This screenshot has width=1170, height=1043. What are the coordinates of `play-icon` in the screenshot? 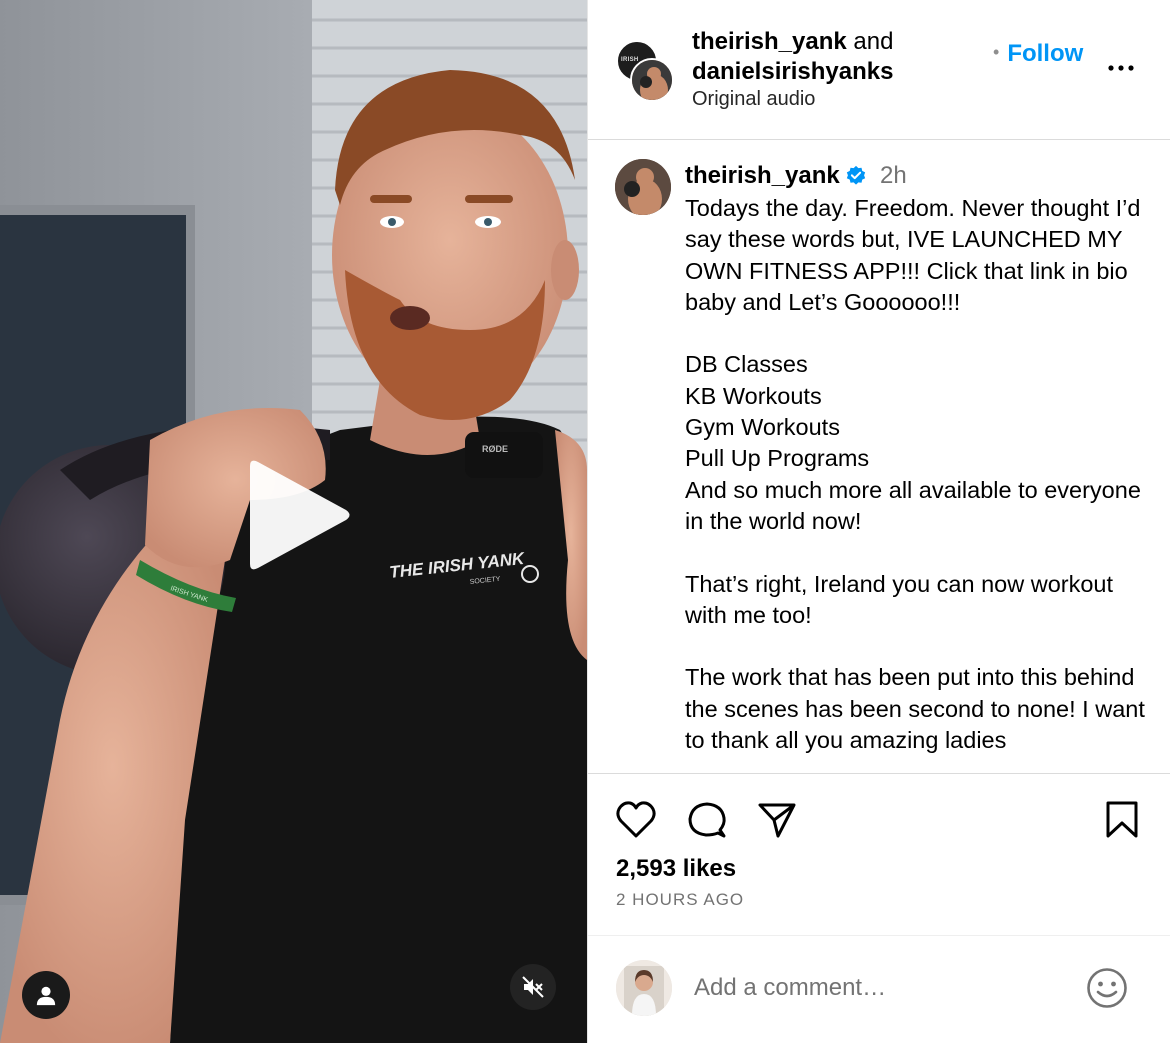 It's located at (300, 515).